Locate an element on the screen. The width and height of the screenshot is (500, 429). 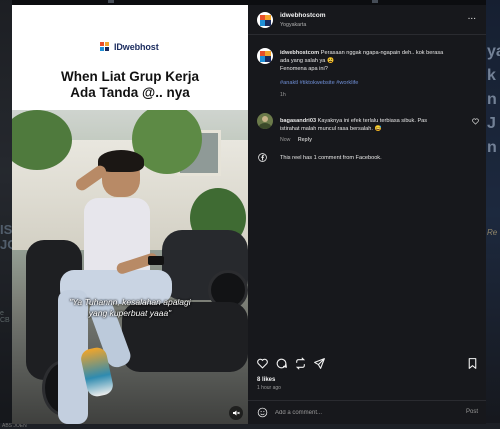
comment-like-heart-icon is located at coordinates (475, 121).